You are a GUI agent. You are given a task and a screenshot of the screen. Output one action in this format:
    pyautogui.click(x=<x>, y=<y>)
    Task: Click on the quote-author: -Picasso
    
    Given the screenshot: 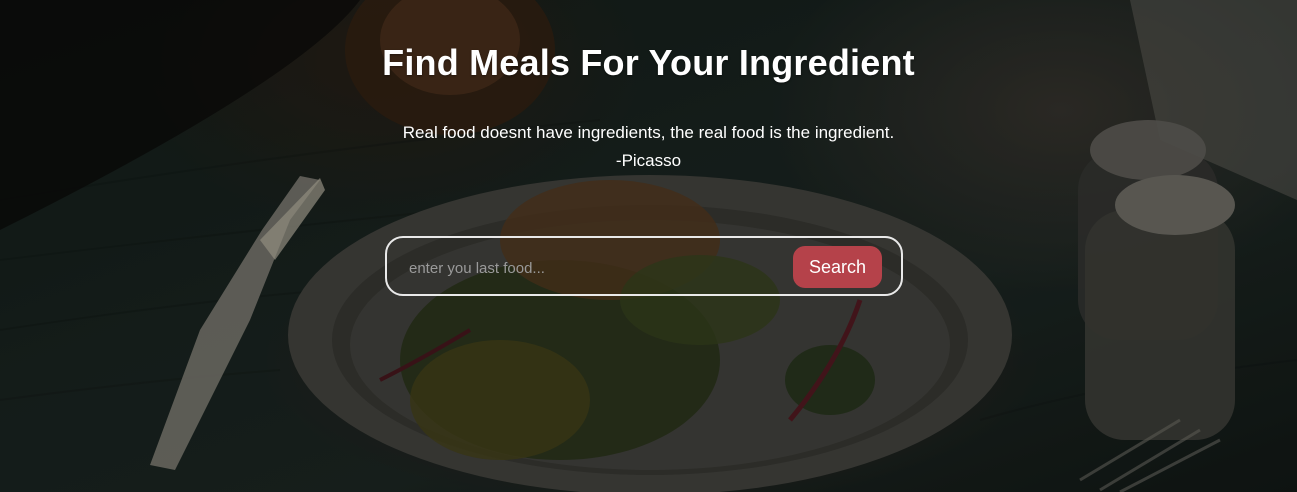 What is the action you would take?
    pyautogui.click(x=648, y=160)
    